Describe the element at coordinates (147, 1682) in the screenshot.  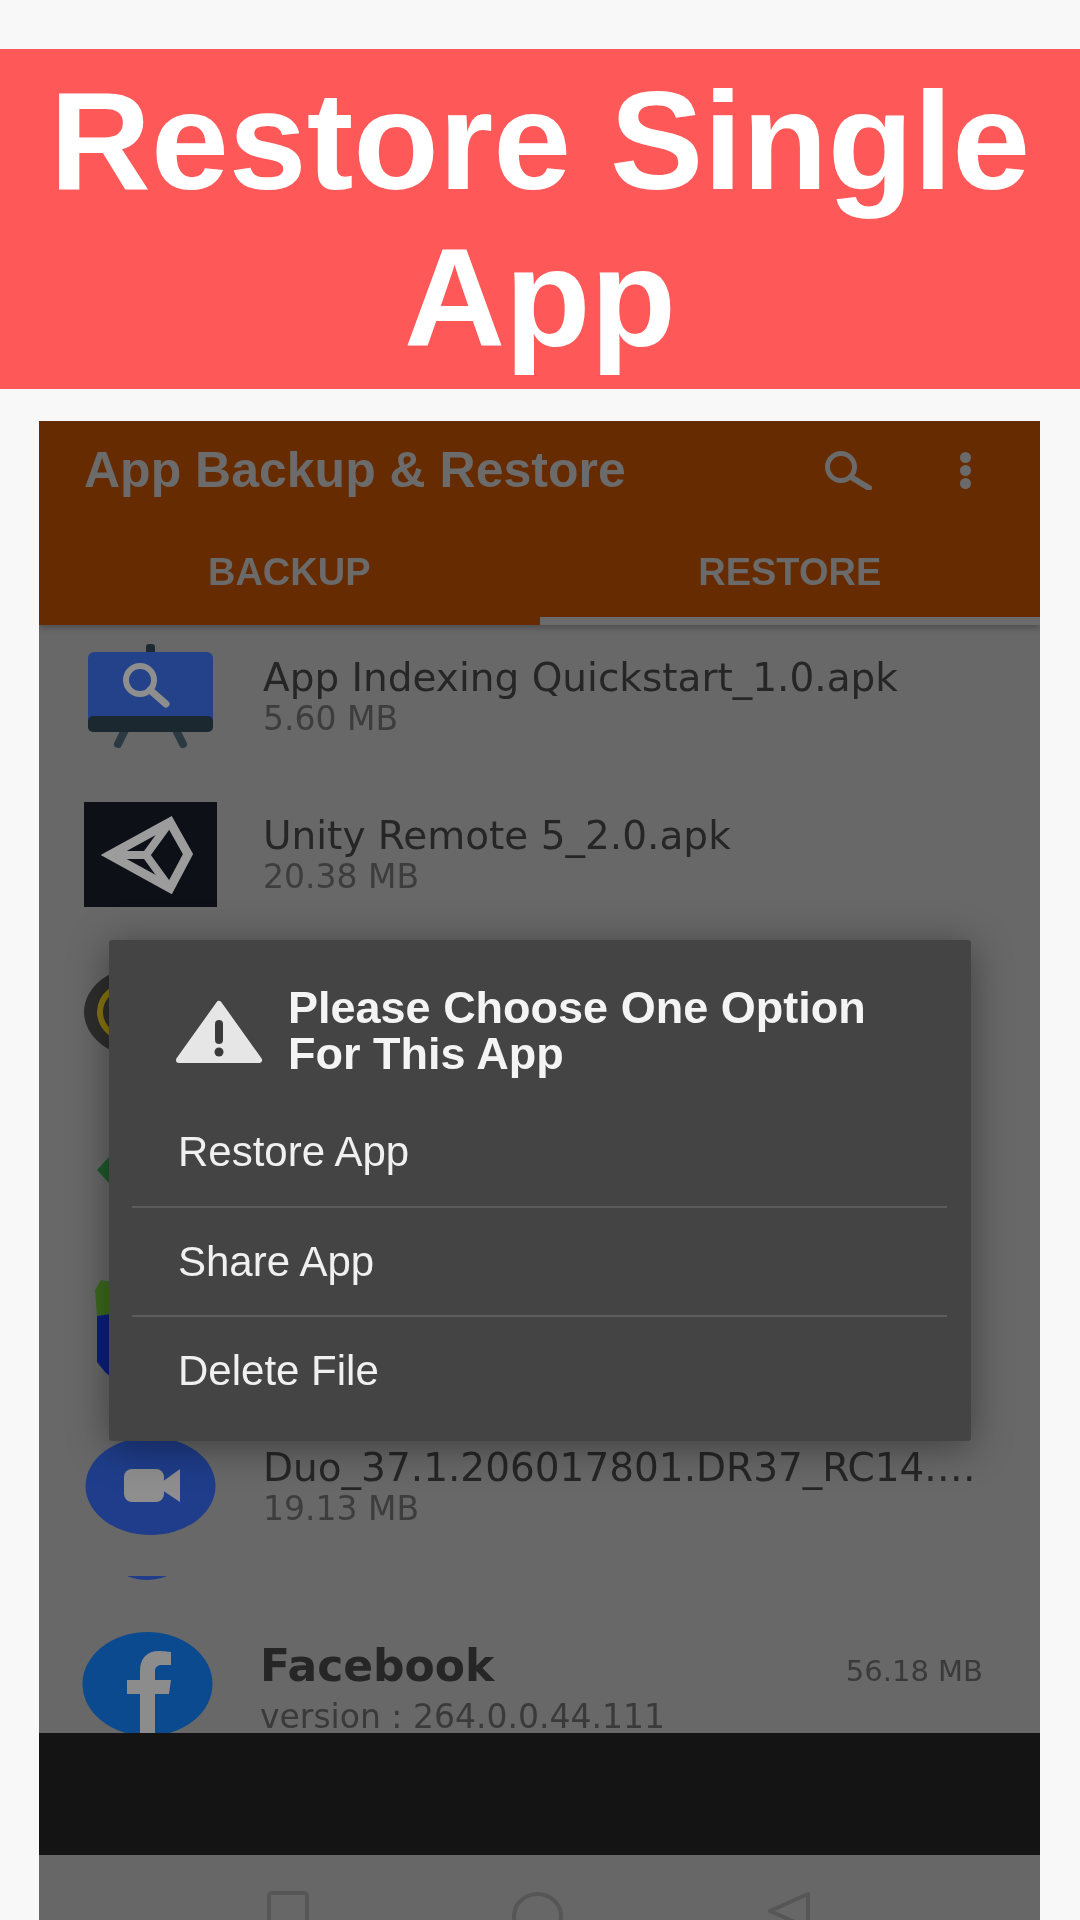
I see `f-logo-icon` at that location.